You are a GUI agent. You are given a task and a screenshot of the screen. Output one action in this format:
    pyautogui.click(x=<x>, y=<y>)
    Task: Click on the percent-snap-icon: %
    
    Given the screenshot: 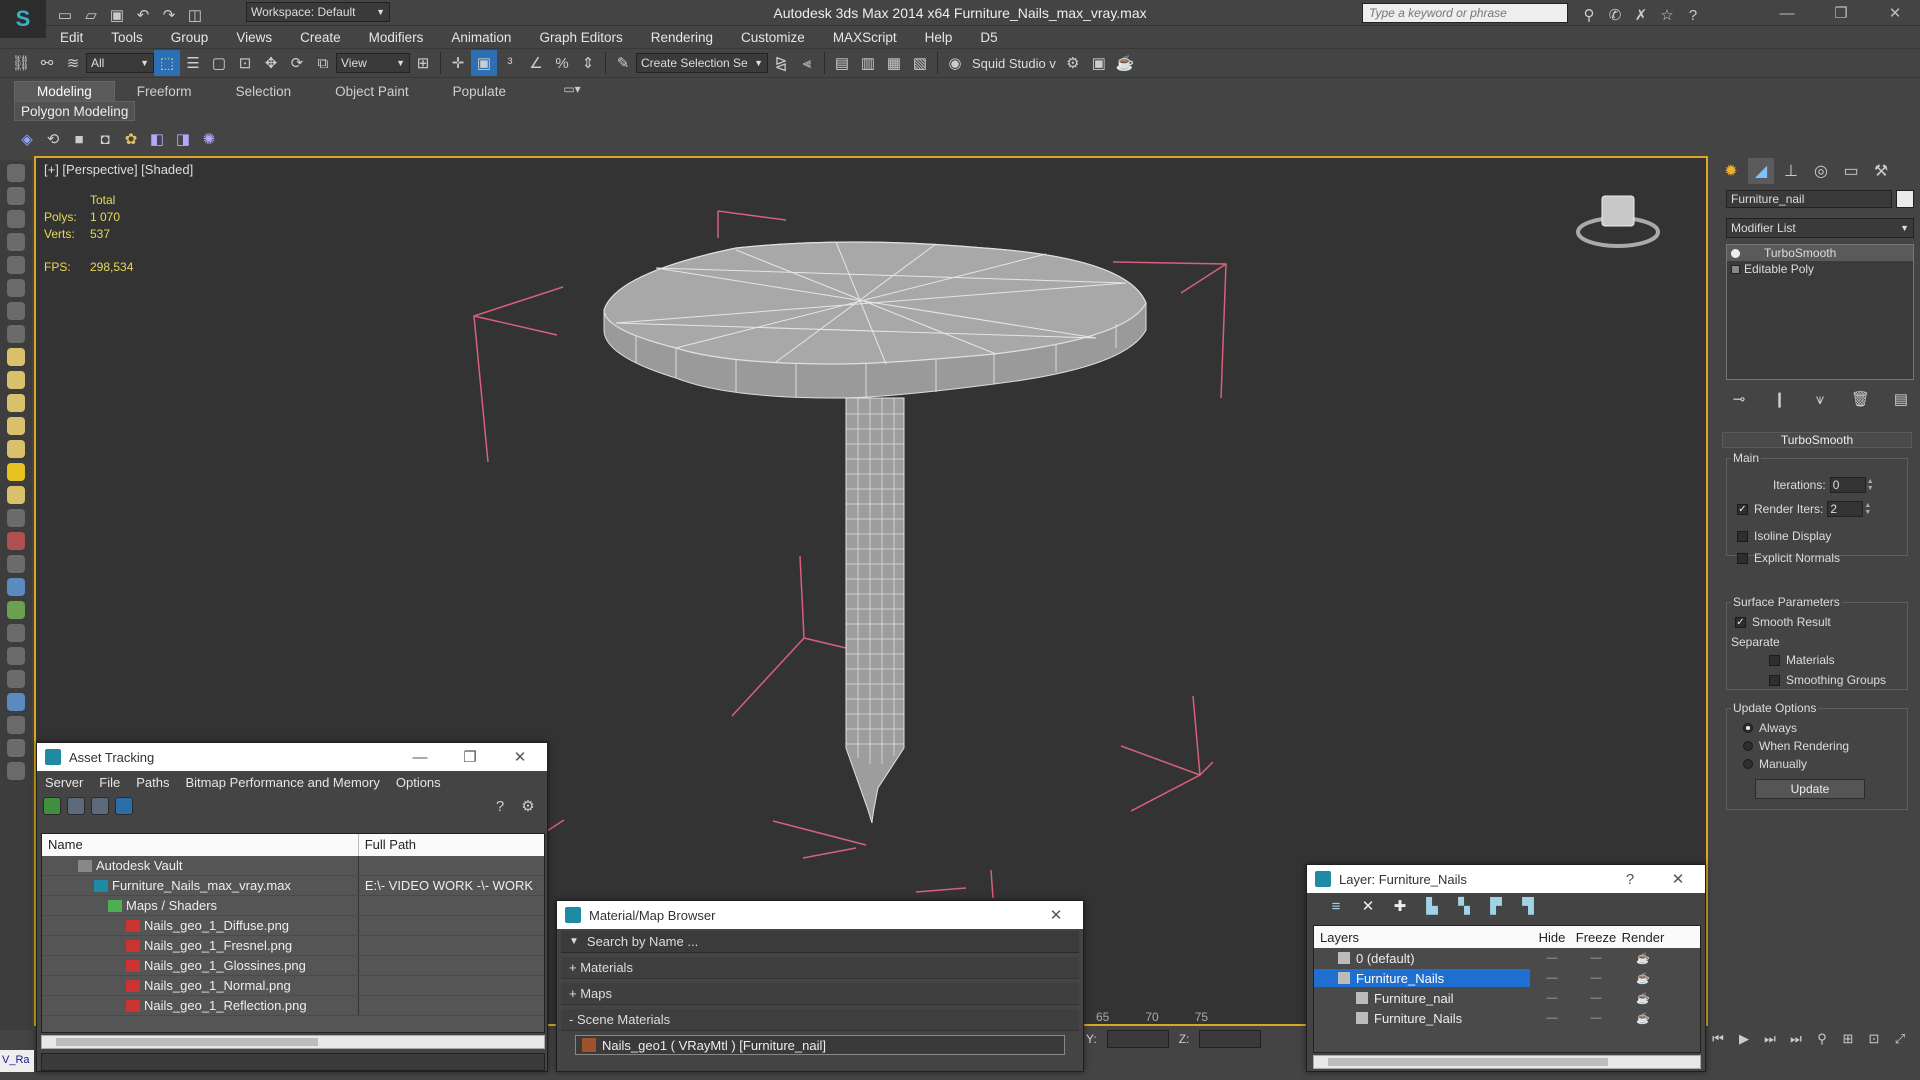 What is the action you would take?
    pyautogui.click(x=562, y=63)
    